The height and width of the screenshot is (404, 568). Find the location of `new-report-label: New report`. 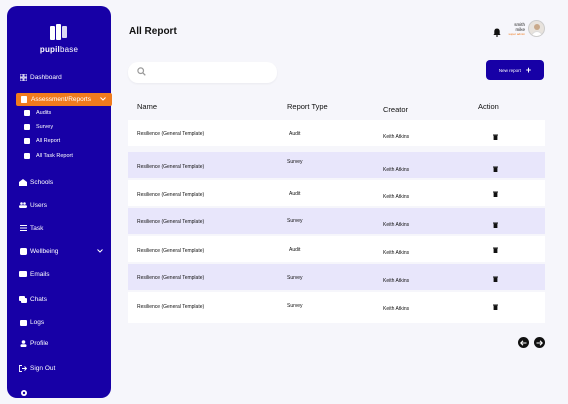

new-report-label: New report is located at coordinates (509, 70).